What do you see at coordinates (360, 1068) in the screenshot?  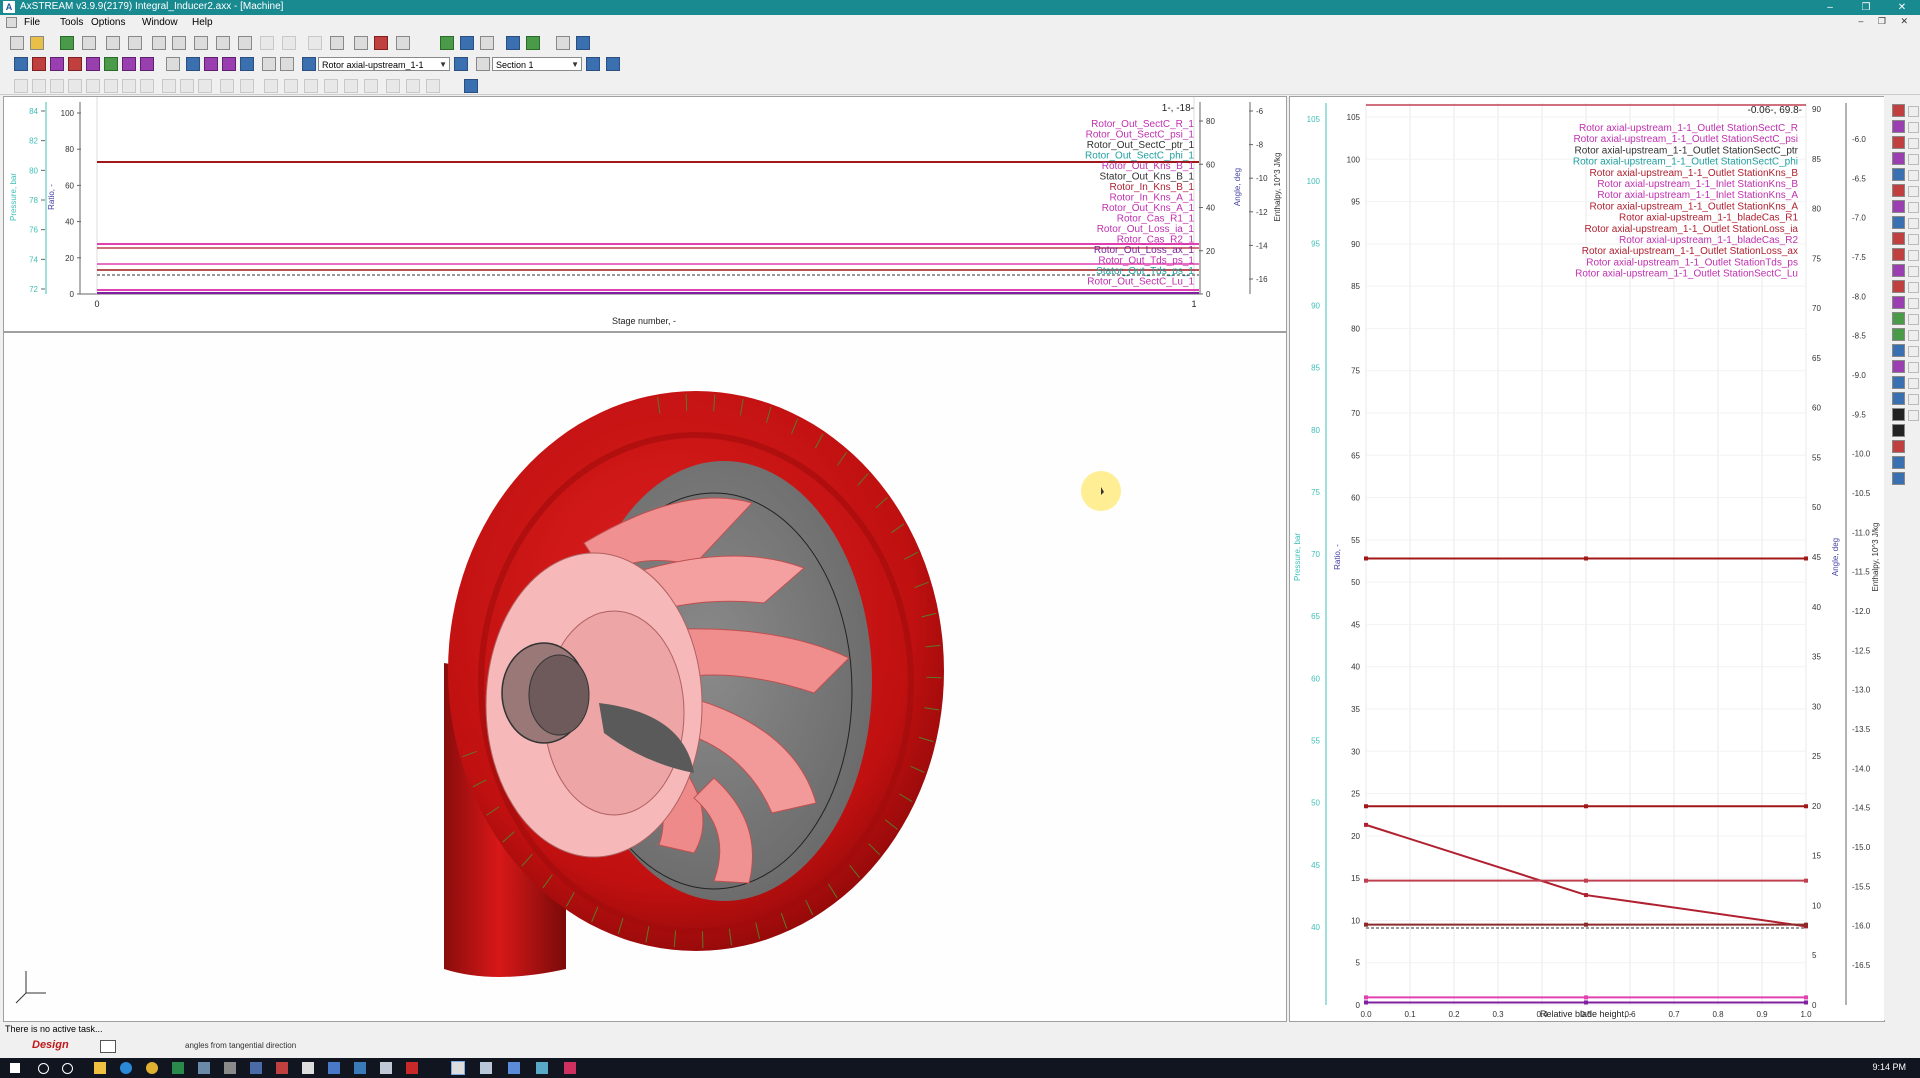 I see `outlook-icon` at bounding box center [360, 1068].